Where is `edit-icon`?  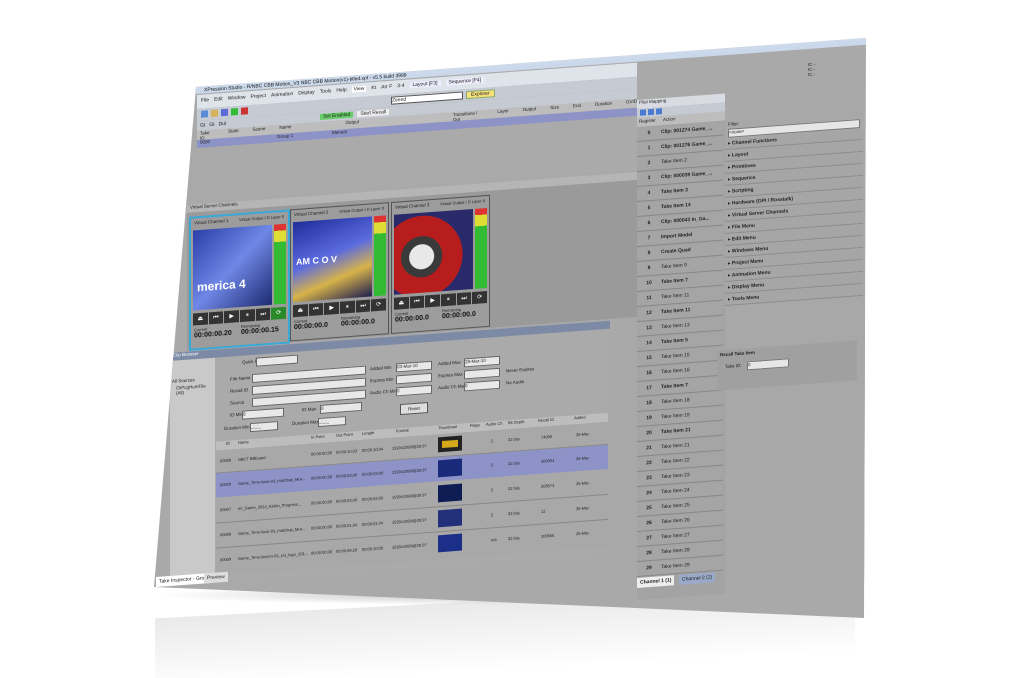 edit-icon is located at coordinates (651, 112).